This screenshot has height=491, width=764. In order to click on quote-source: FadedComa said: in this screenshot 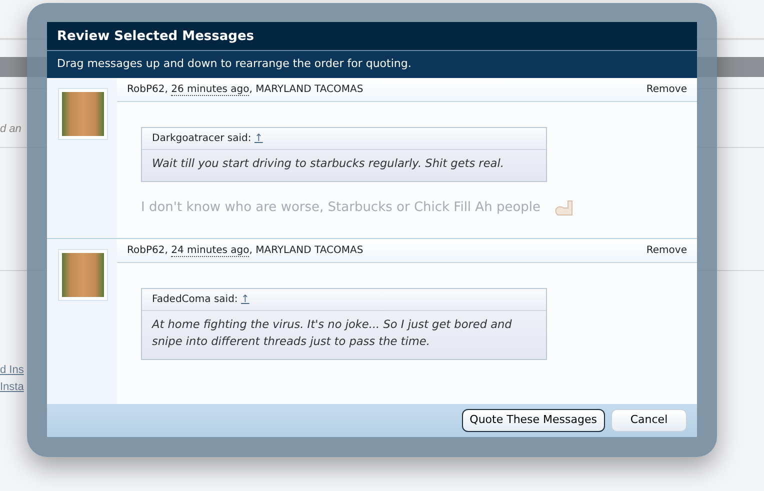, I will do `click(195, 299)`.